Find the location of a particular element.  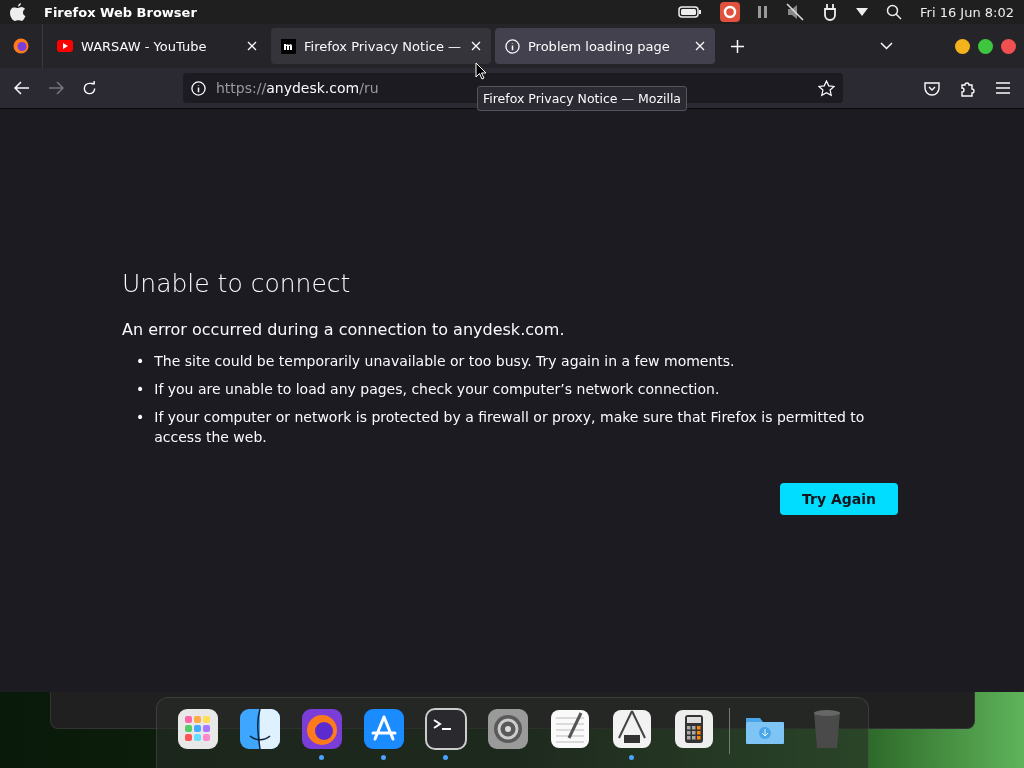

tab-title: WARSAW - YouTube is located at coordinates (144, 46).